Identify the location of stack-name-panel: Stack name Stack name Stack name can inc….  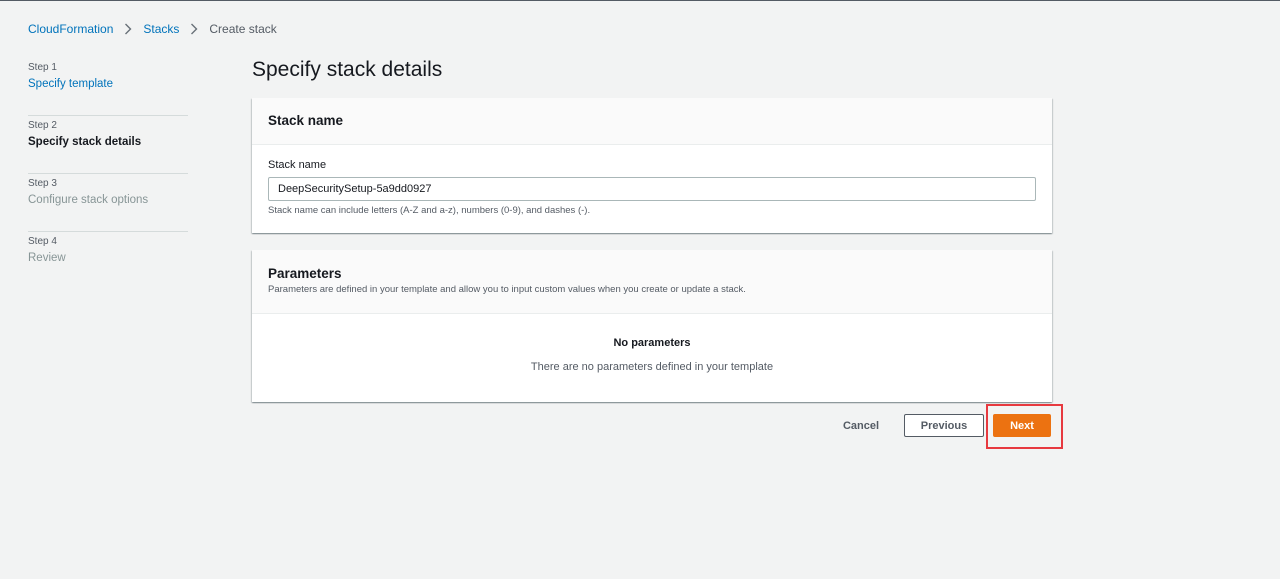
(652, 165).